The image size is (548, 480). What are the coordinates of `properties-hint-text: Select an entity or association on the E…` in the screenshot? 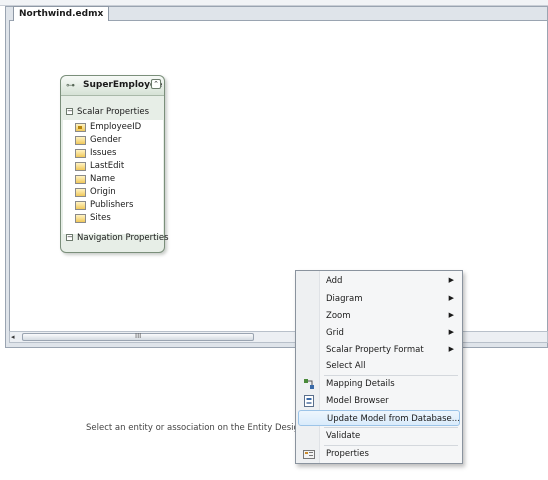 It's located at (205, 428).